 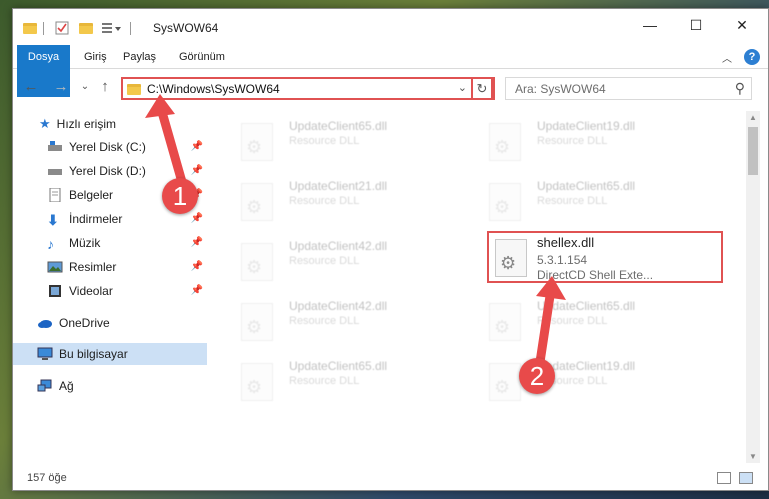 What do you see at coordinates (45, 123) in the screenshot?
I see `star-icon: ★` at bounding box center [45, 123].